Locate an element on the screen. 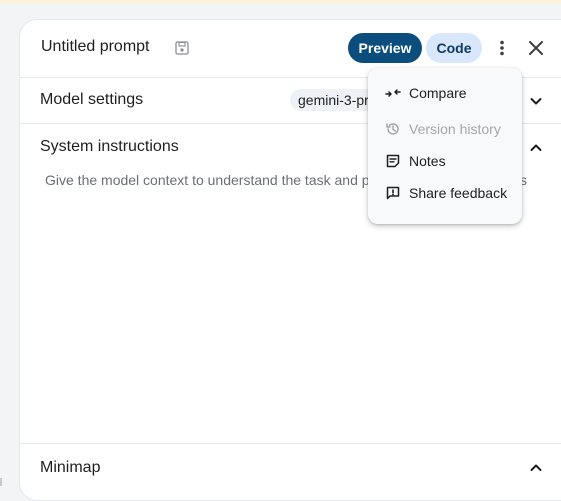  feedback-icon is located at coordinates (393, 193).